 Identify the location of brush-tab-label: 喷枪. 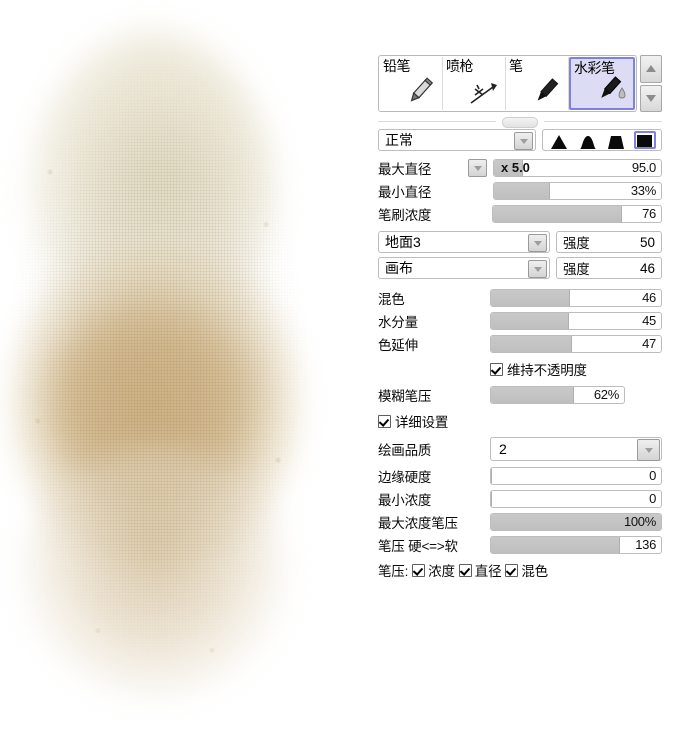
(460, 66).